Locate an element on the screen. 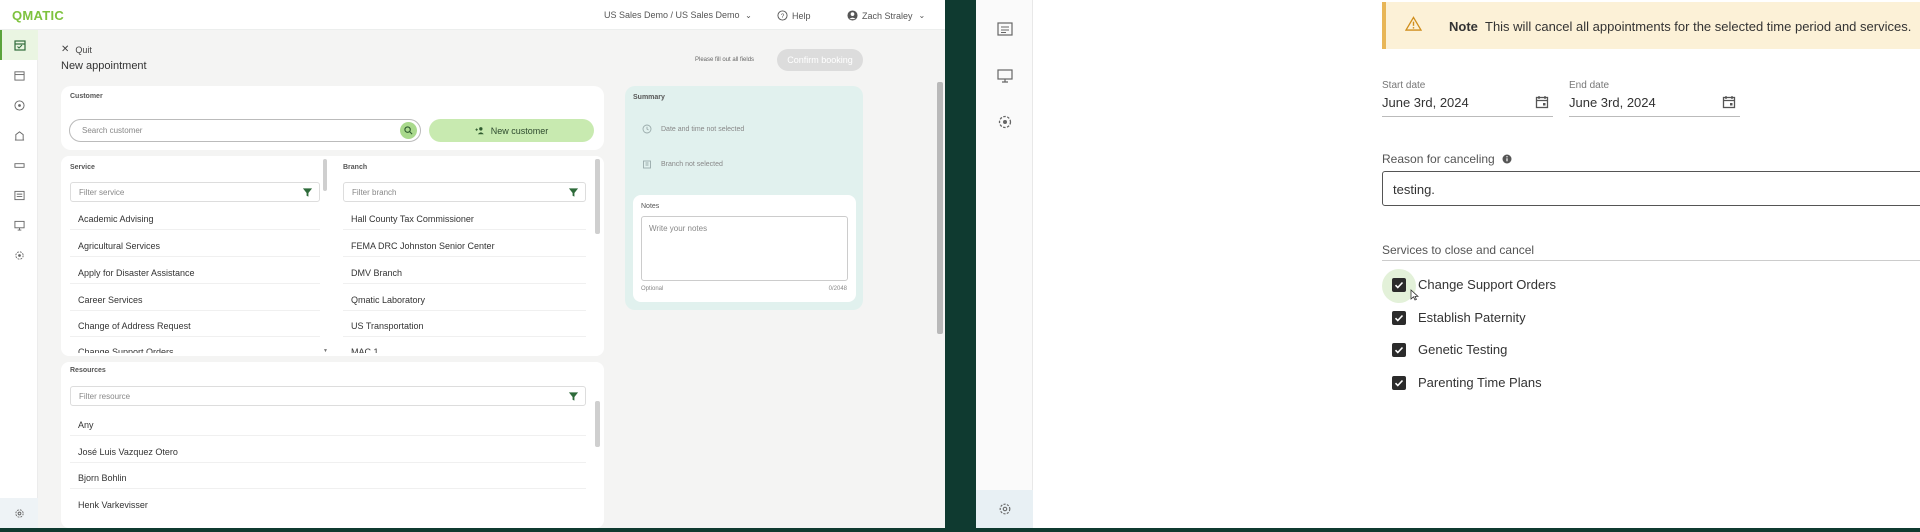  branch-item: MAC 1 is located at coordinates (365, 350).